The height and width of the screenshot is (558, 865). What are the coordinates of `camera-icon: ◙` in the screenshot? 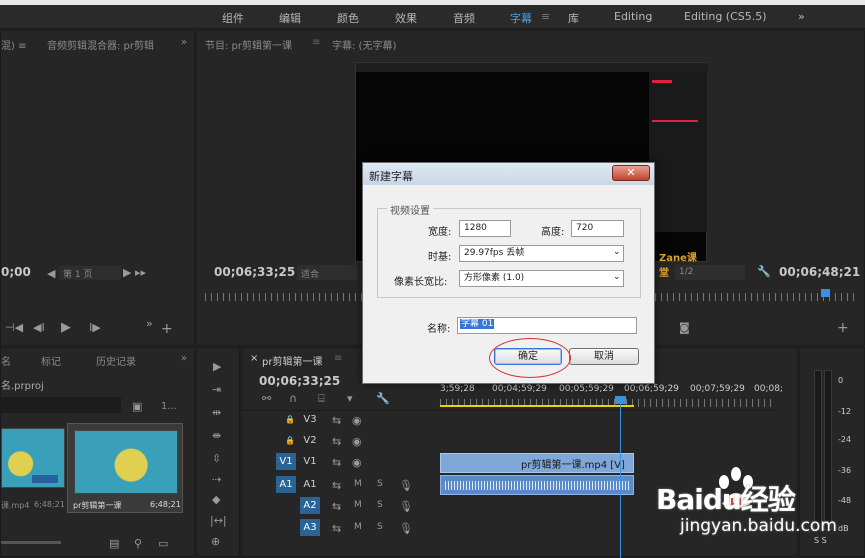 It's located at (684, 327).